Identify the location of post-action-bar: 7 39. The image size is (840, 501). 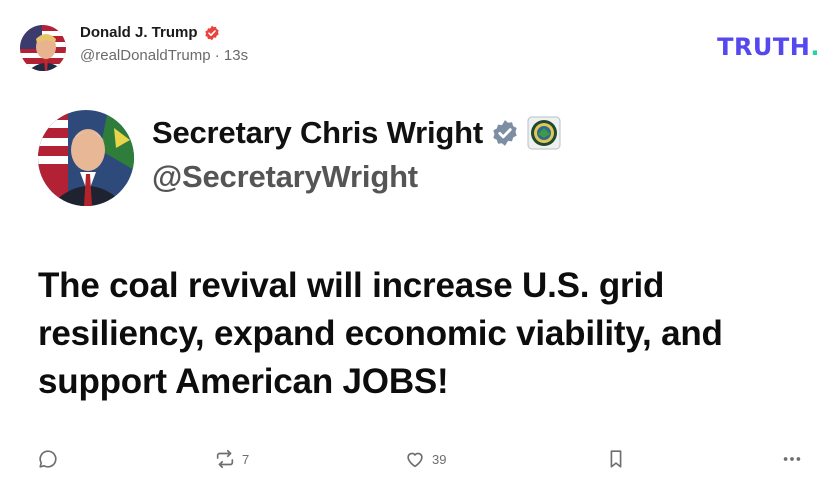
(420, 464).